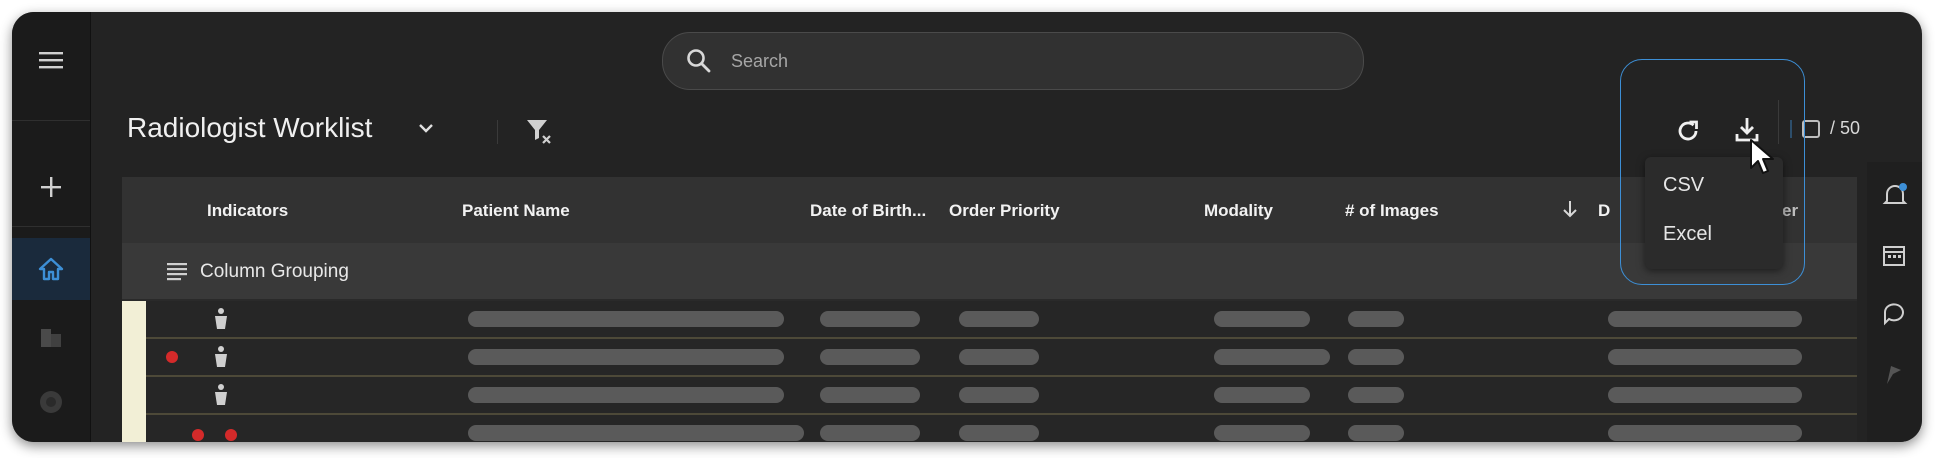 The width and height of the screenshot is (1935, 458). Describe the element at coordinates (1238, 211) in the screenshot. I see `column-header-modality: Modality` at that location.